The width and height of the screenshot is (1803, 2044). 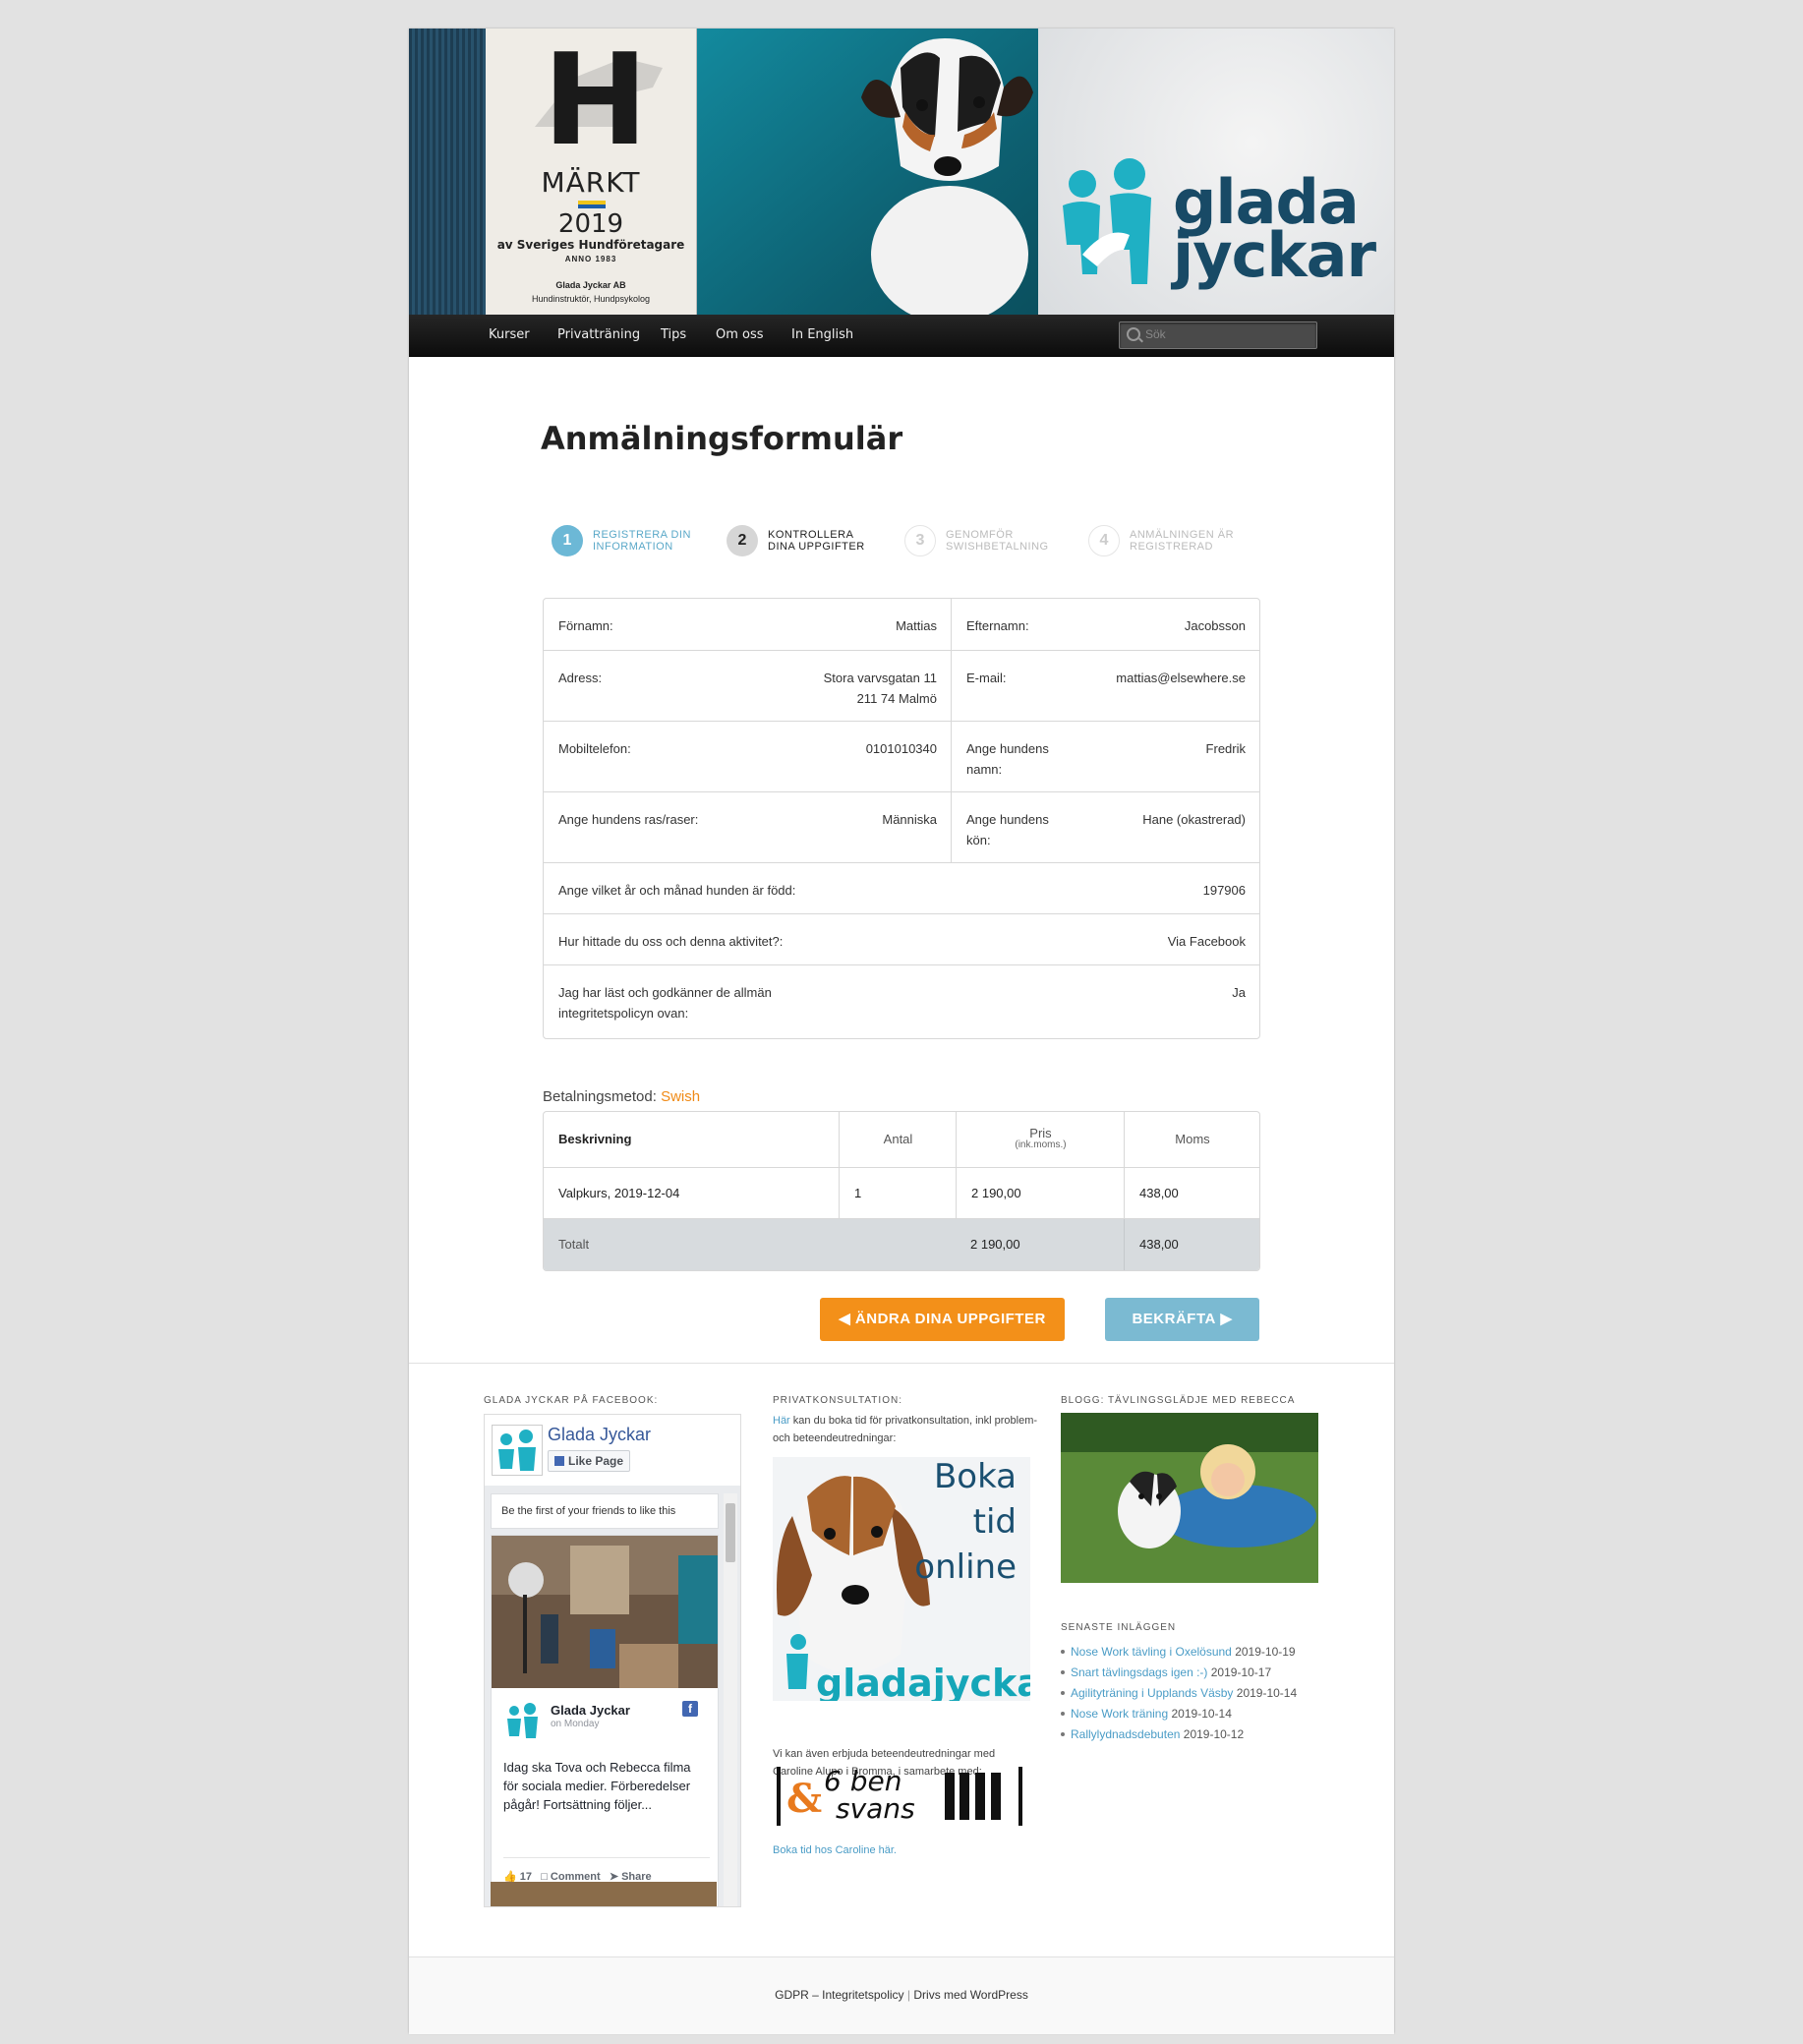 What do you see at coordinates (1214, 1734) in the screenshot?
I see `recent-post-5-date: 2019-10-12` at bounding box center [1214, 1734].